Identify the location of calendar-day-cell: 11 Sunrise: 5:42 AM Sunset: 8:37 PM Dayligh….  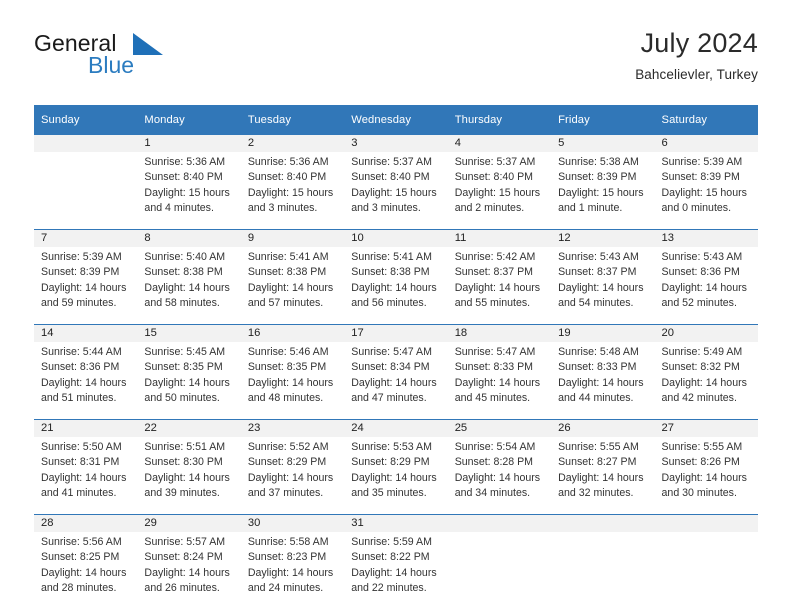
(499, 277).